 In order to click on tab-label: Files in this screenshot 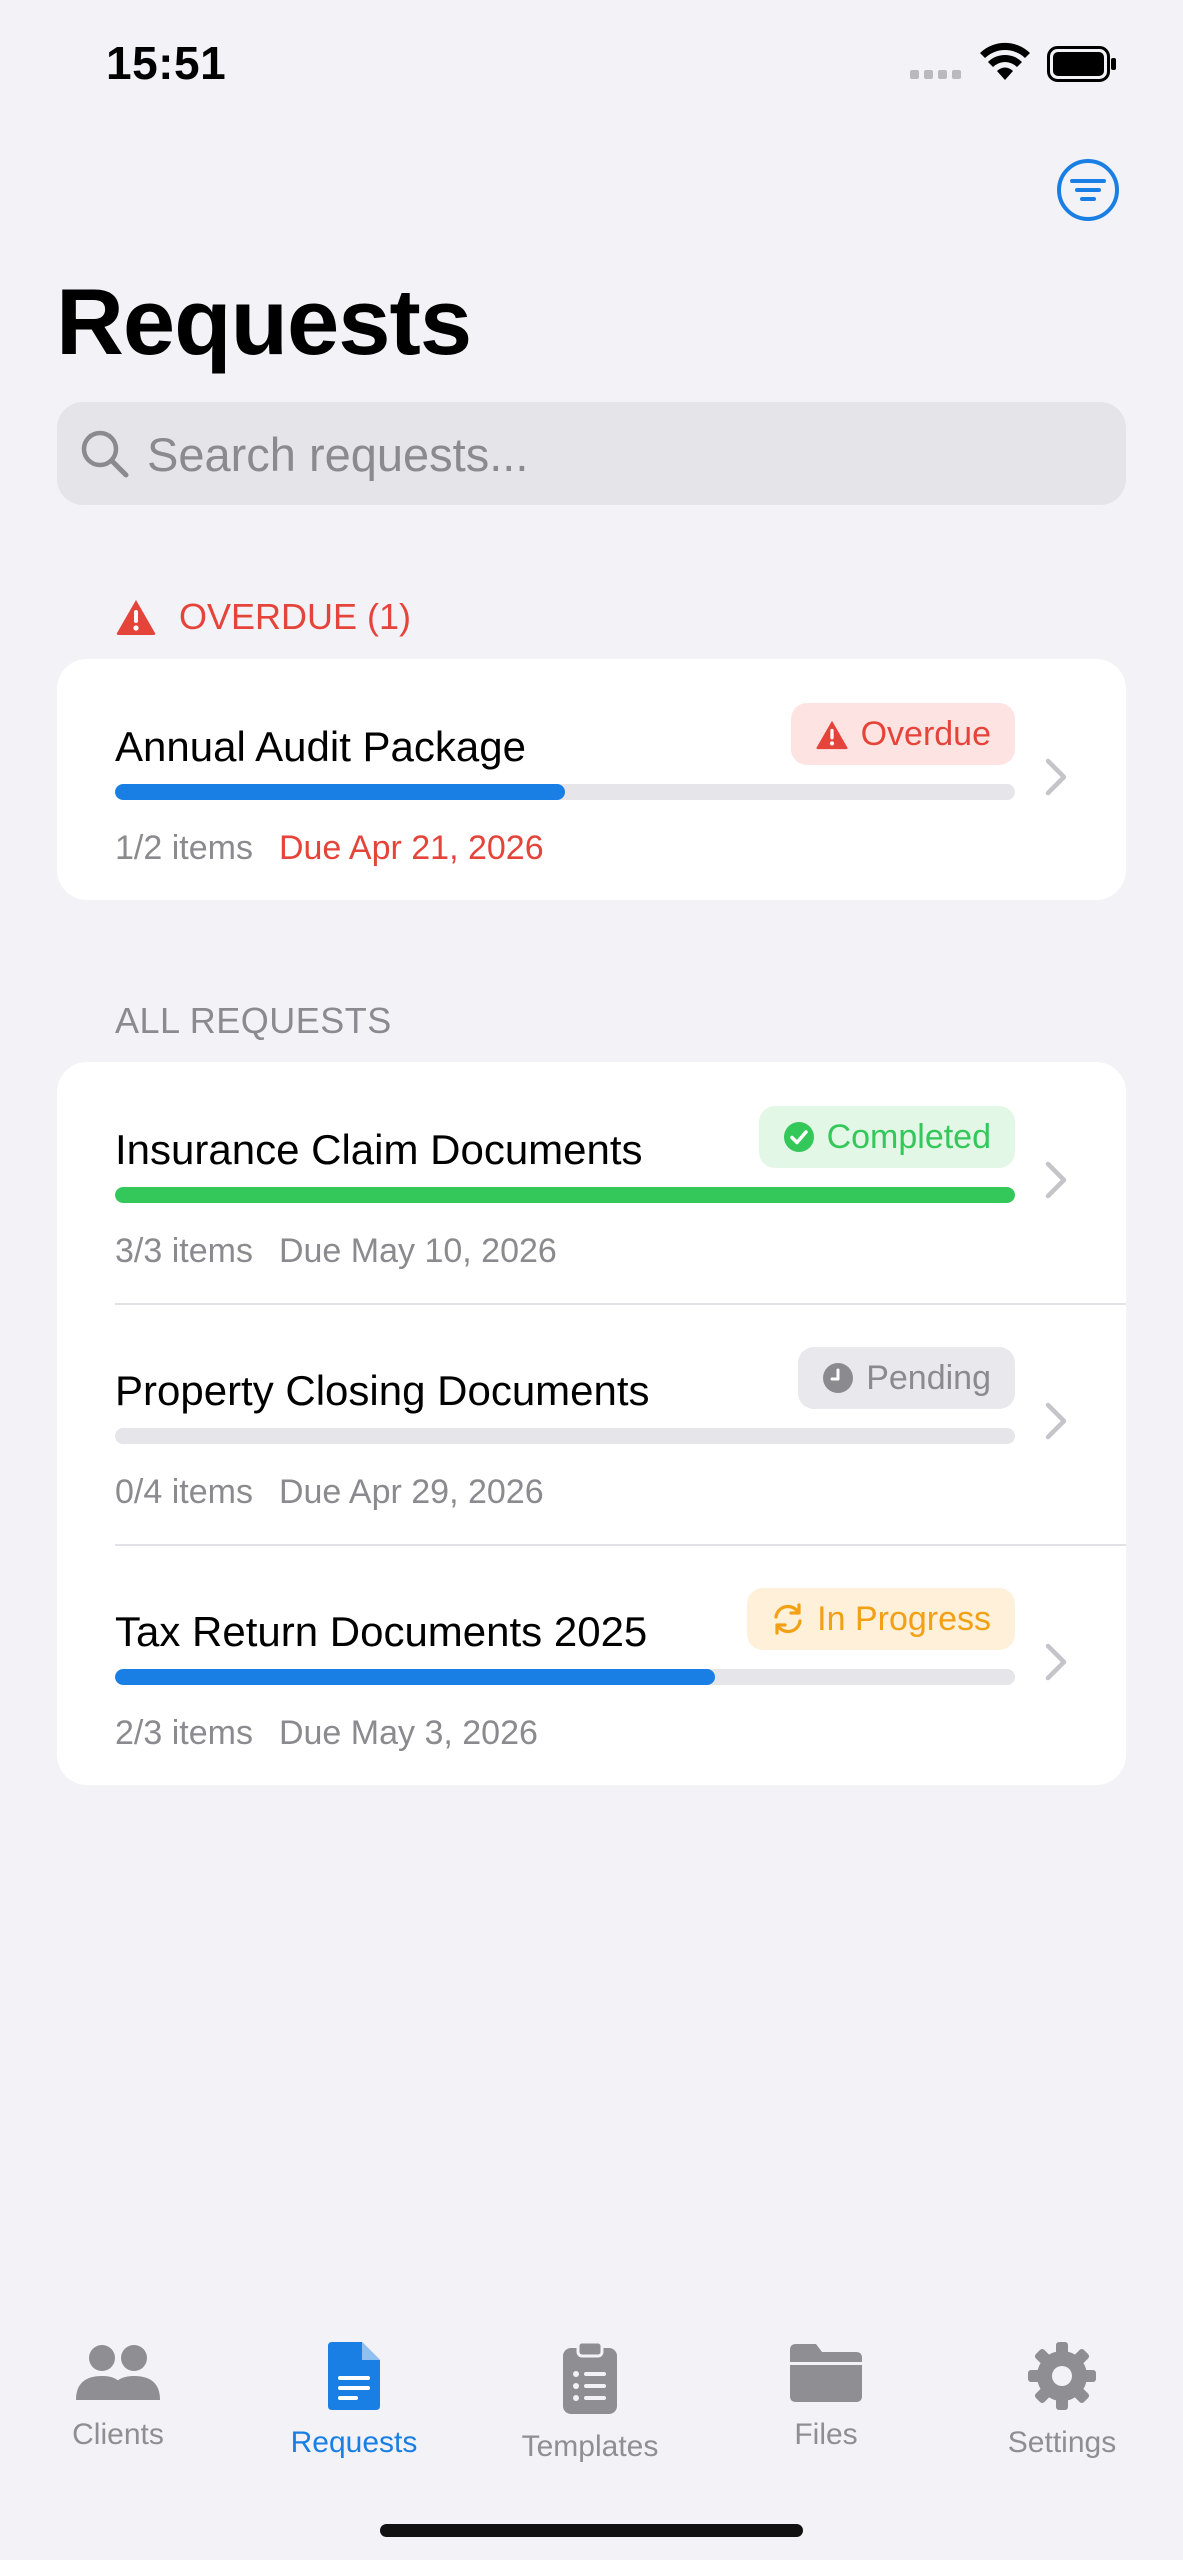, I will do `click(826, 2434)`.